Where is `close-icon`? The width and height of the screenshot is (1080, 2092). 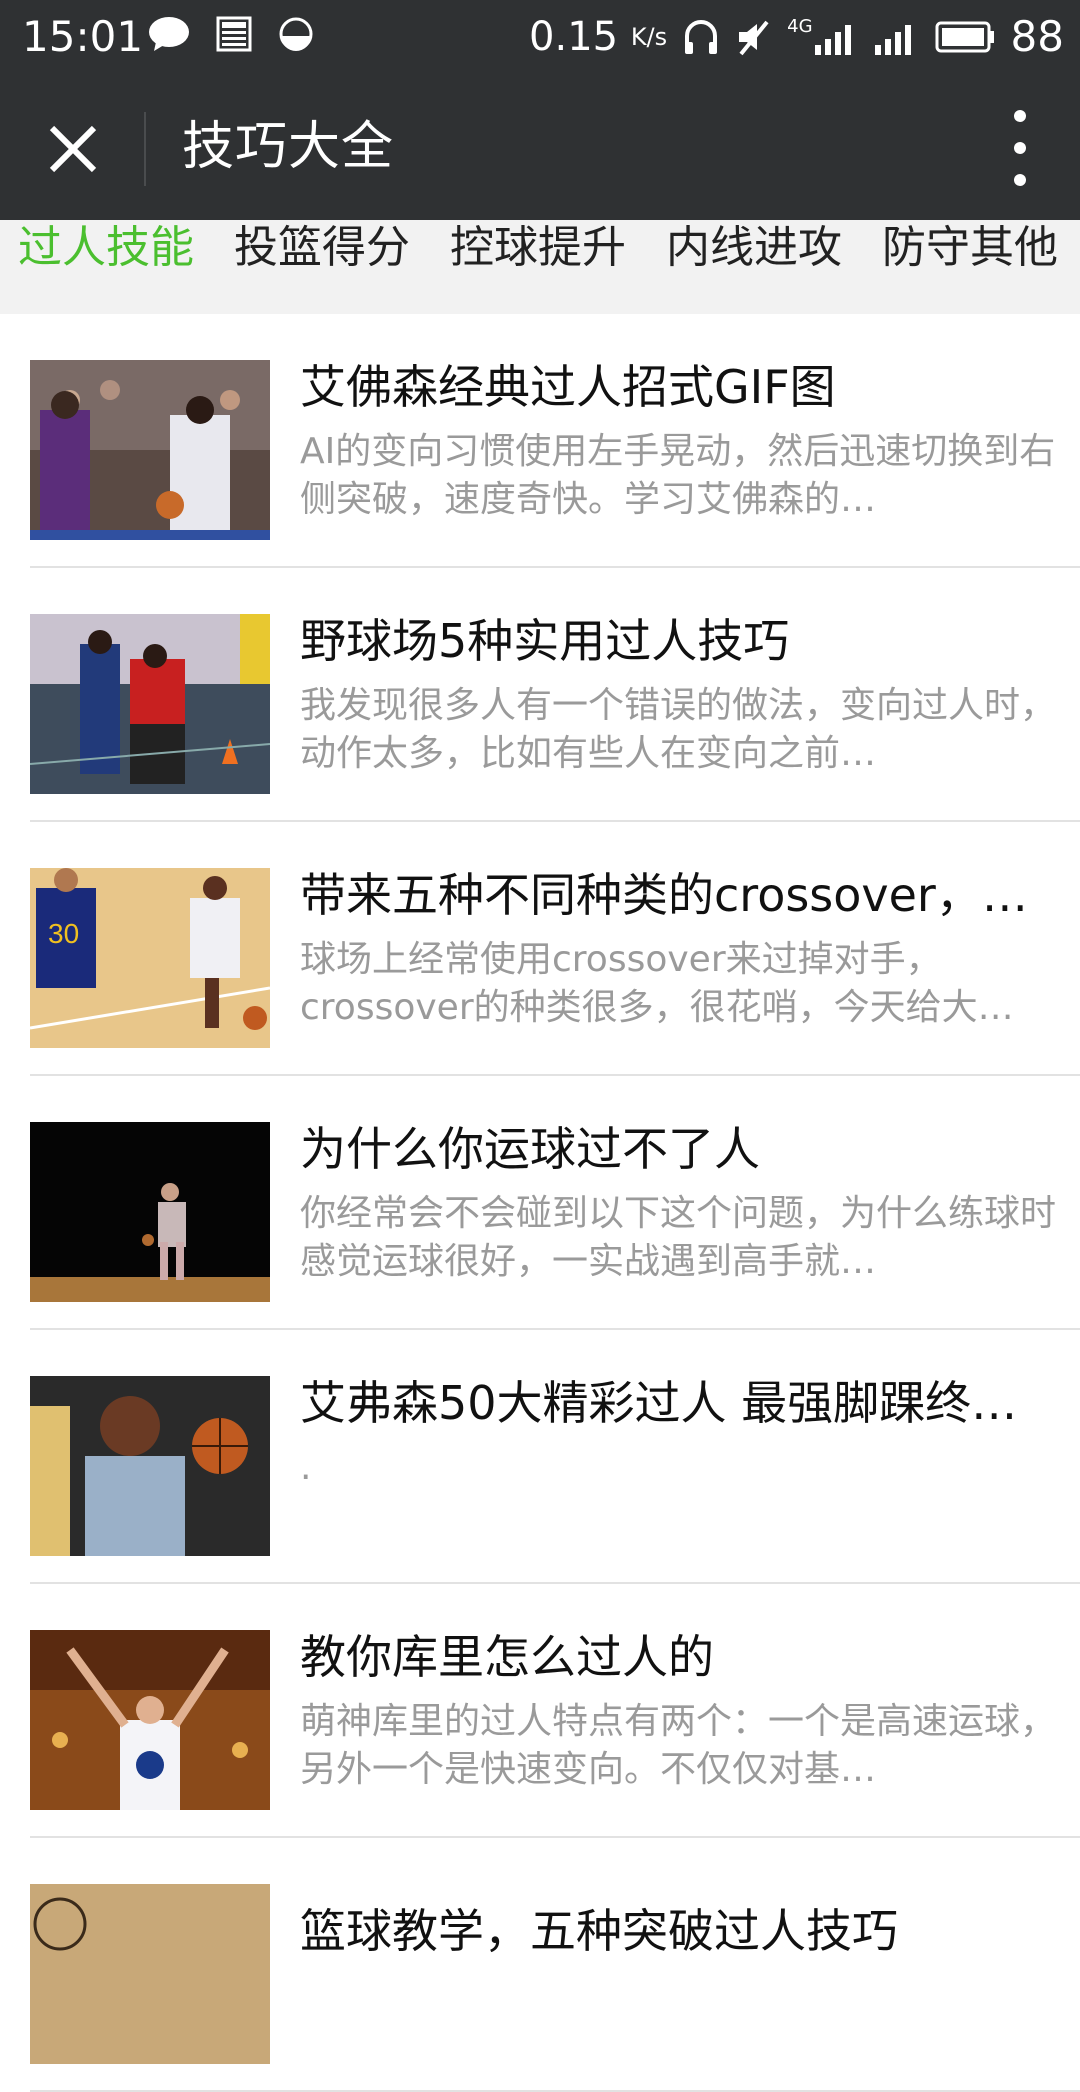
close-icon is located at coordinates (73, 149).